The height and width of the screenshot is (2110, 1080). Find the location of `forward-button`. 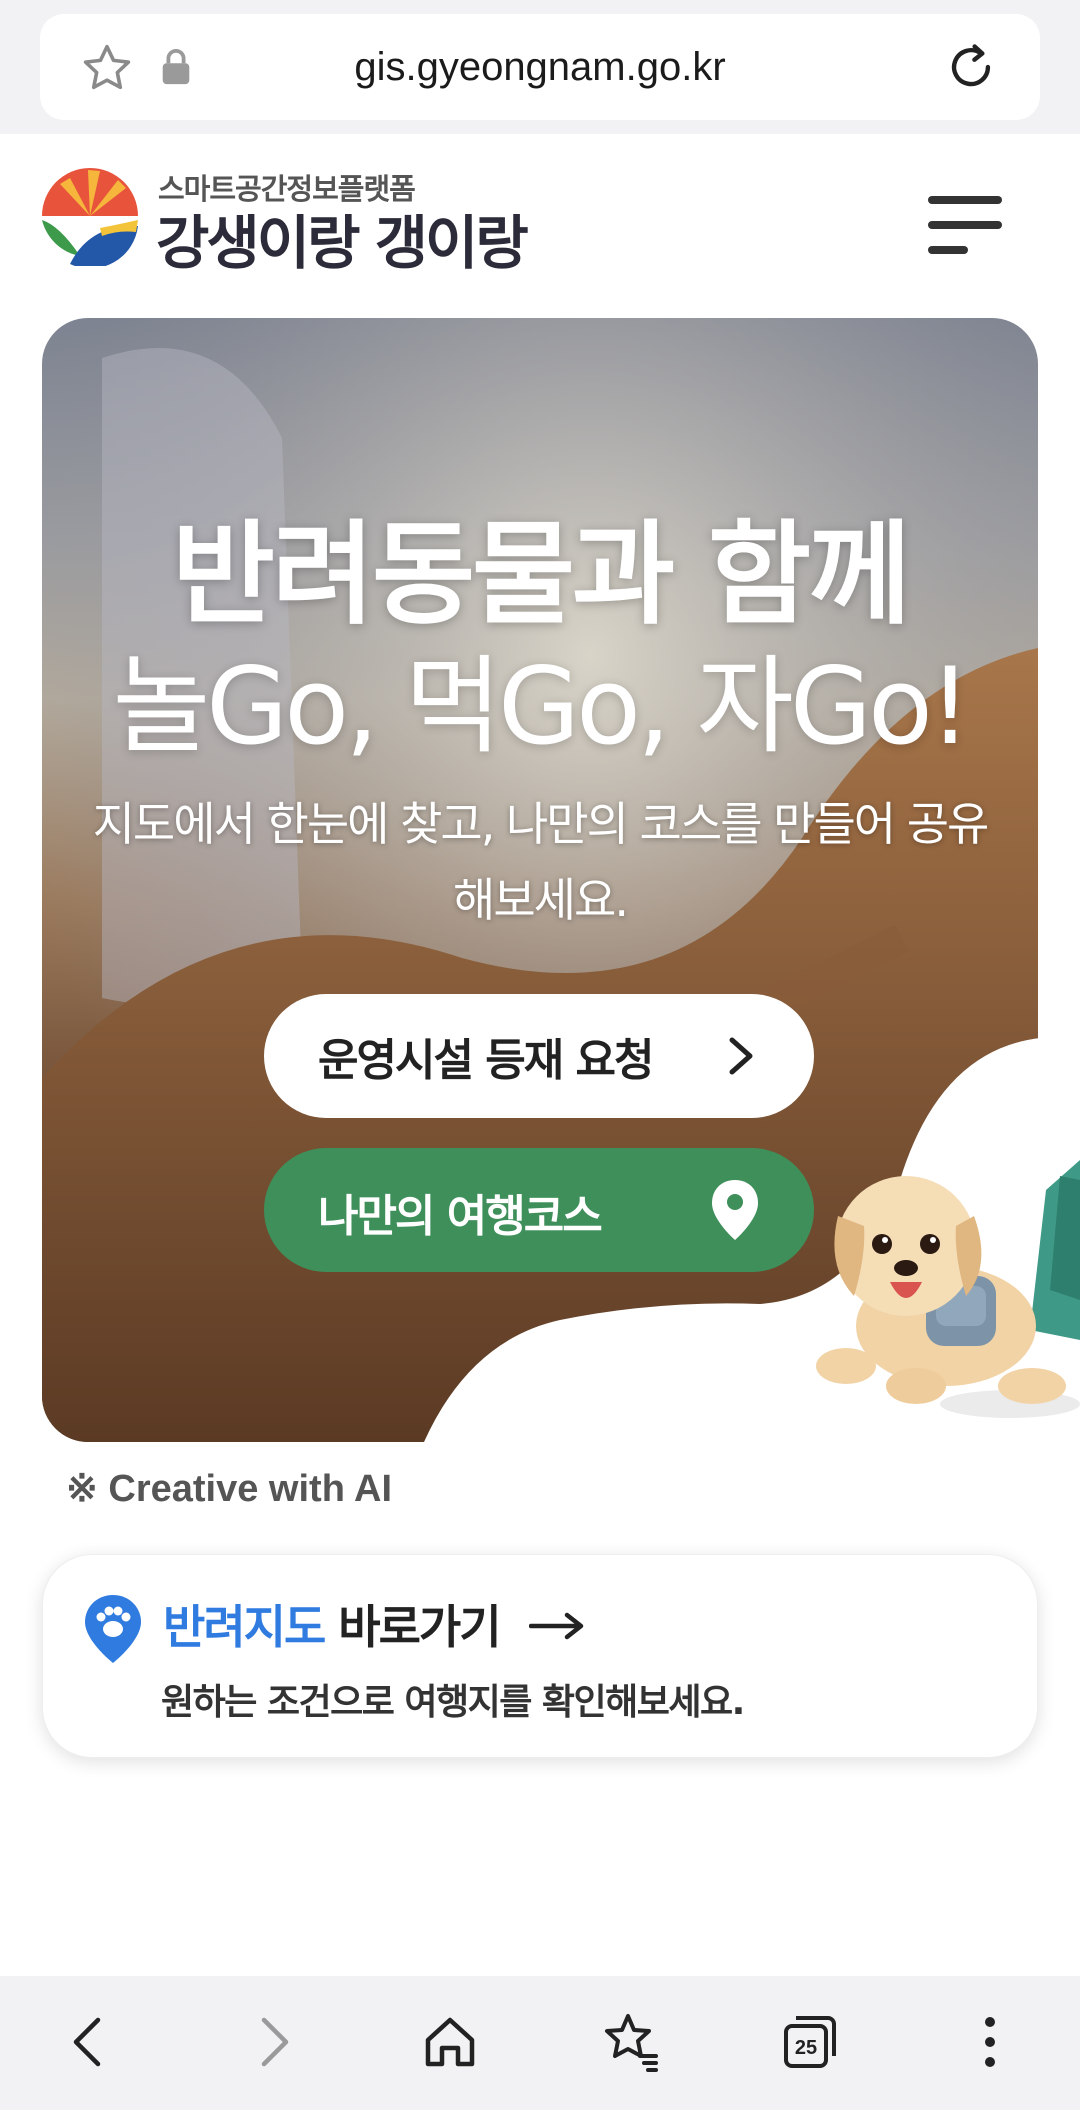

forward-button is located at coordinates (272, 2042).